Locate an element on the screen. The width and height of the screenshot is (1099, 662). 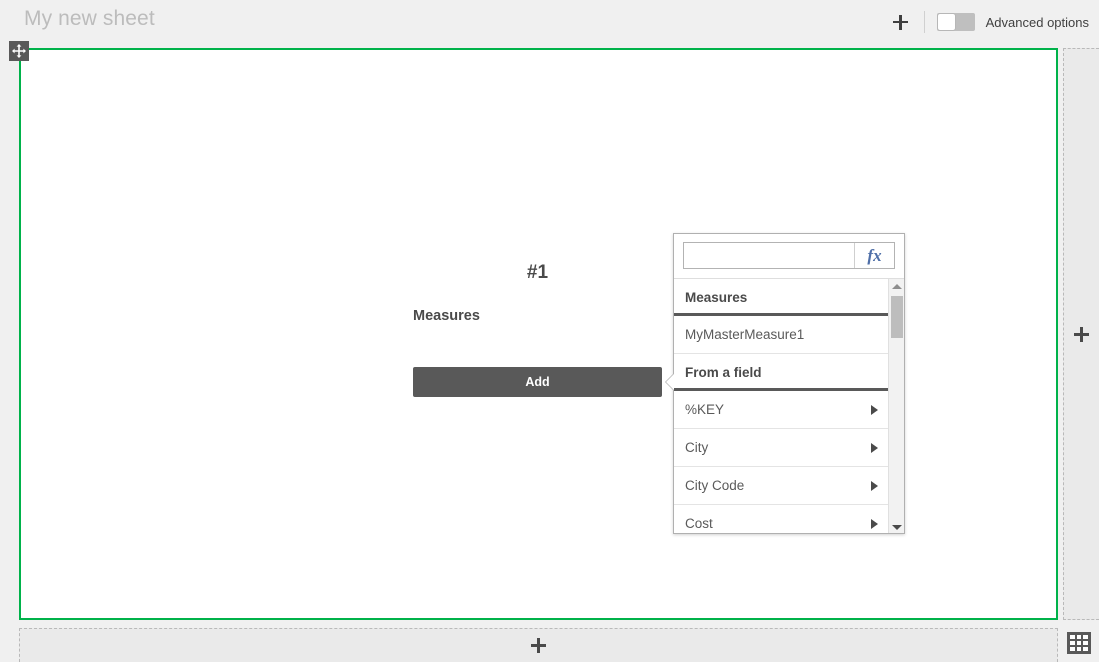
move-arrows-icon is located at coordinates (19, 51).